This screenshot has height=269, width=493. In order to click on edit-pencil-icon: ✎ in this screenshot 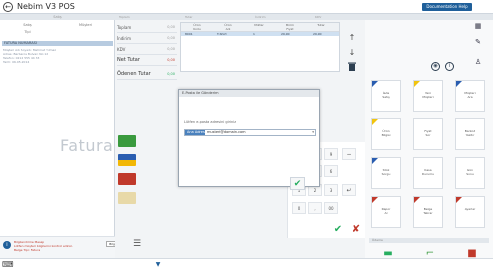, I will do `click(478, 42)`.